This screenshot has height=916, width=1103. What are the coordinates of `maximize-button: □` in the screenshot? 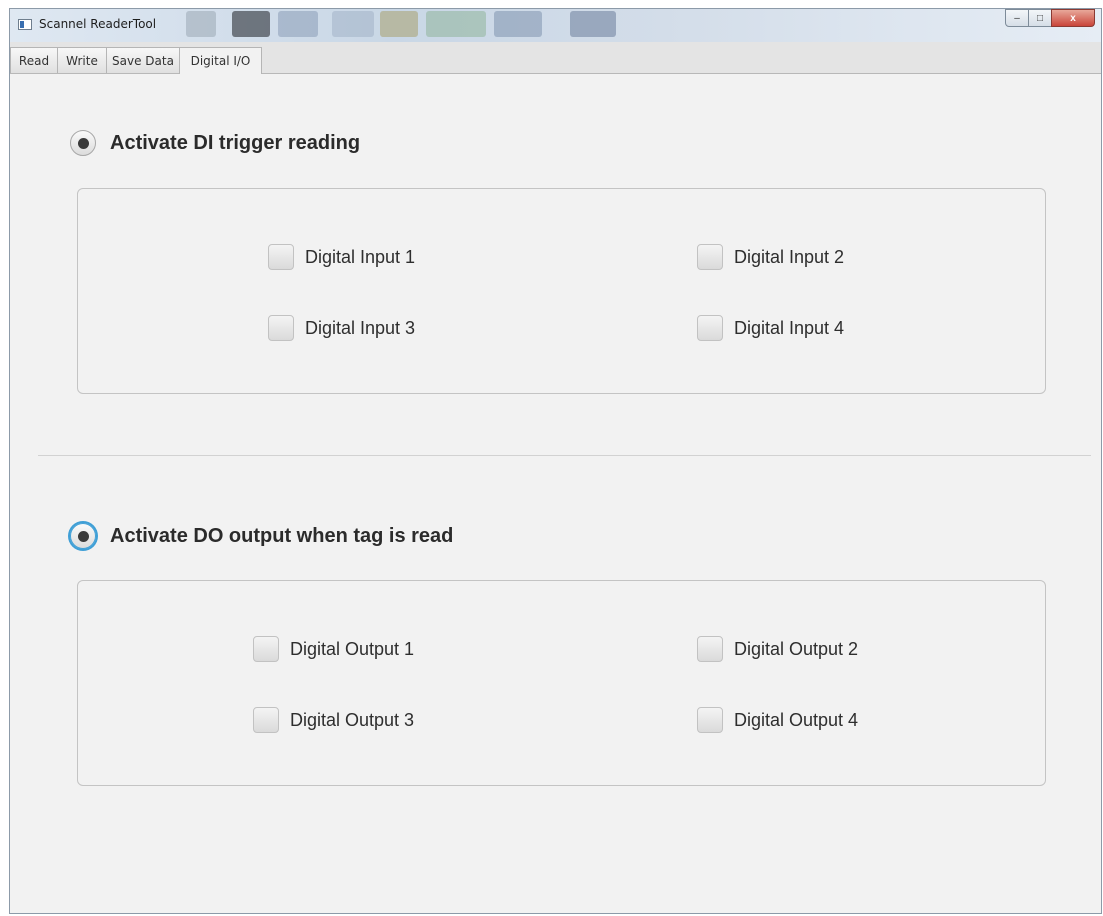 It's located at (1040, 18).